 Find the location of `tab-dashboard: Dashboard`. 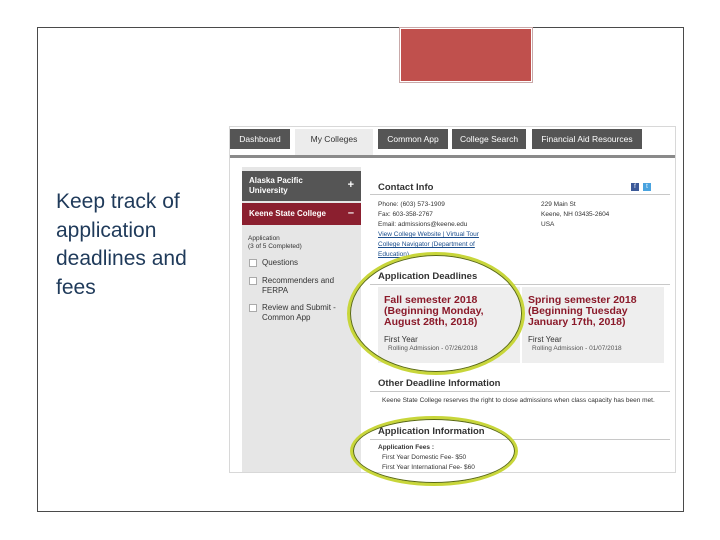

tab-dashboard: Dashboard is located at coordinates (260, 139).